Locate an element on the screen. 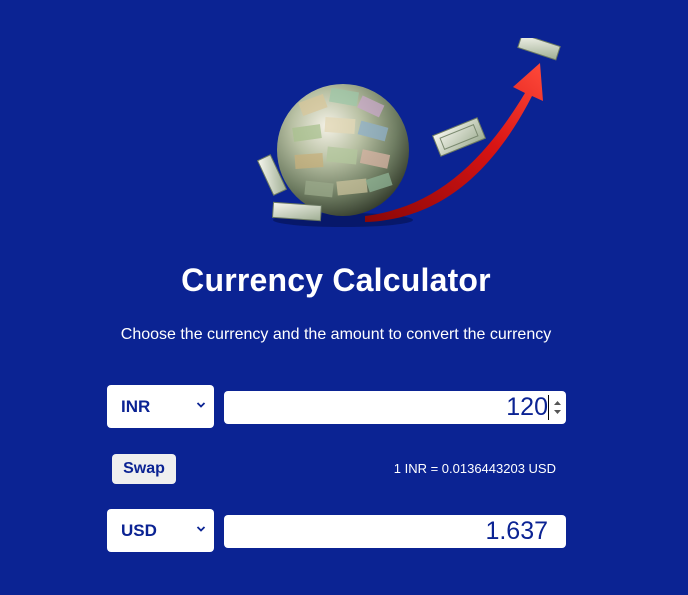 This screenshot has height=595, width=688. text-caret is located at coordinates (548, 407).